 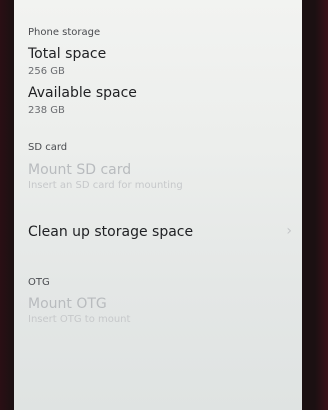 I want to click on mount-sd-card-label: Mount SD card, so click(x=80, y=170).